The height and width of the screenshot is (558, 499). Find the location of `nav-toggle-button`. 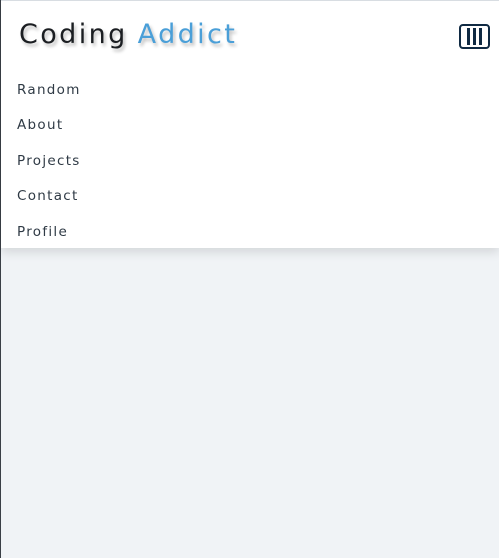

nav-toggle-button is located at coordinates (474, 36).